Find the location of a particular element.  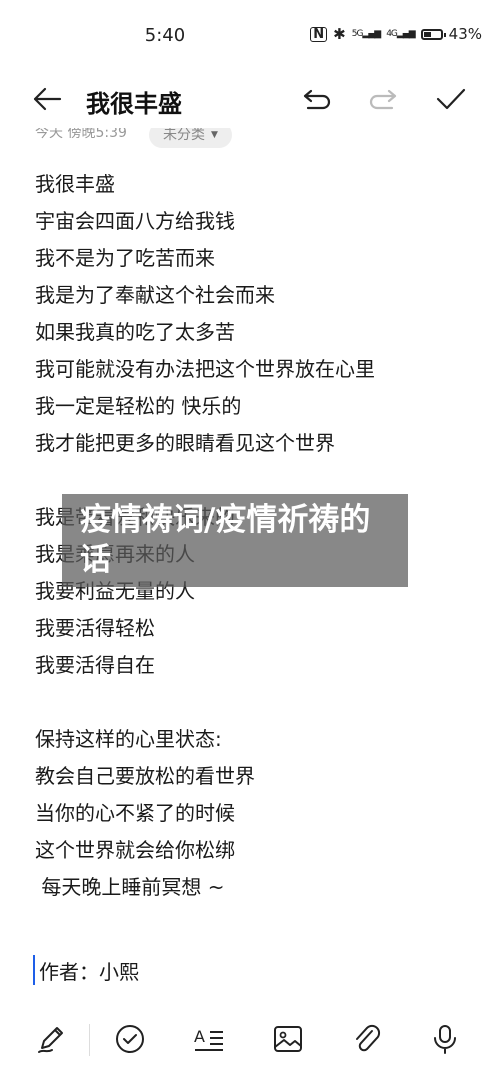

text-format-icon: A is located at coordinates (209, 1039).